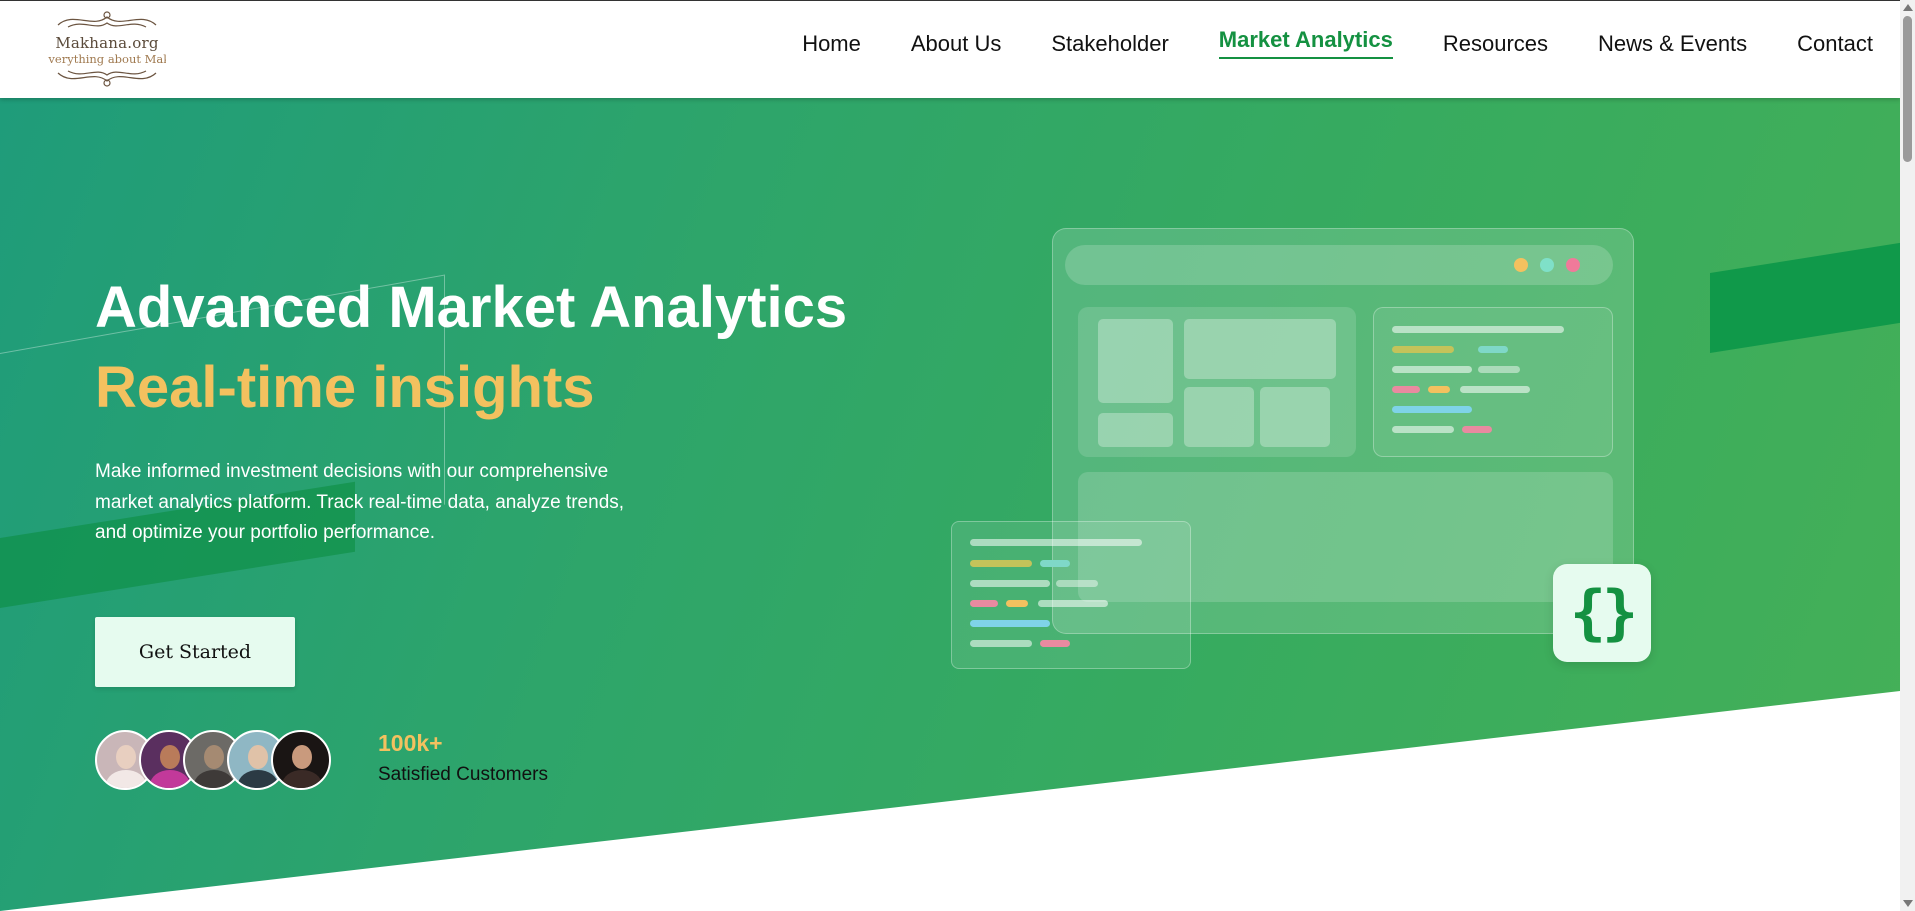 Image resolution: width=1915 pixels, height=911 pixels. I want to click on nav-stakeholder: Stakeholder, so click(1109, 47).